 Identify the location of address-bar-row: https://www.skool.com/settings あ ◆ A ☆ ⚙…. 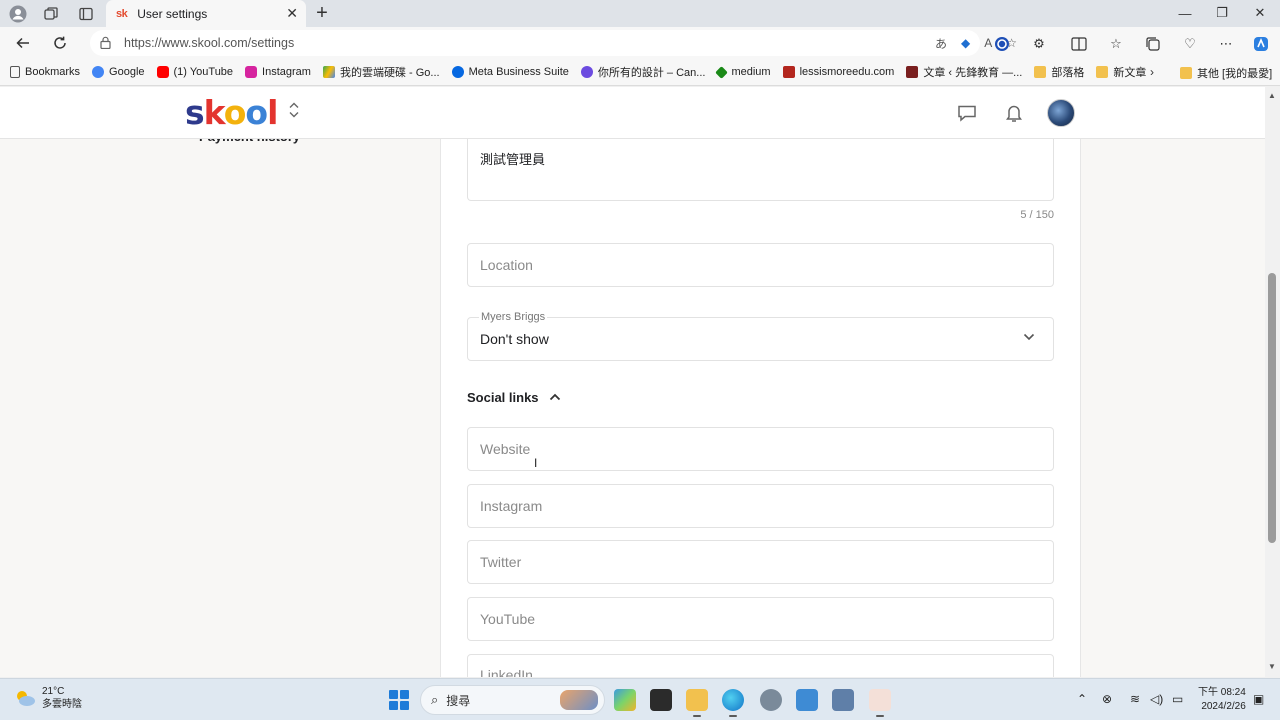
(640, 43).